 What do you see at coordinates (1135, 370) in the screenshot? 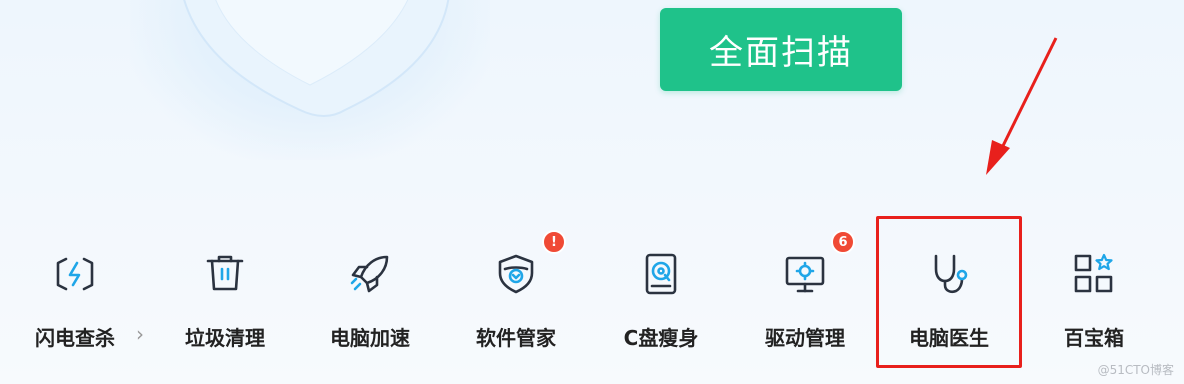
I see `watermark: @51CTO博客` at bounding box center [1135, 370].